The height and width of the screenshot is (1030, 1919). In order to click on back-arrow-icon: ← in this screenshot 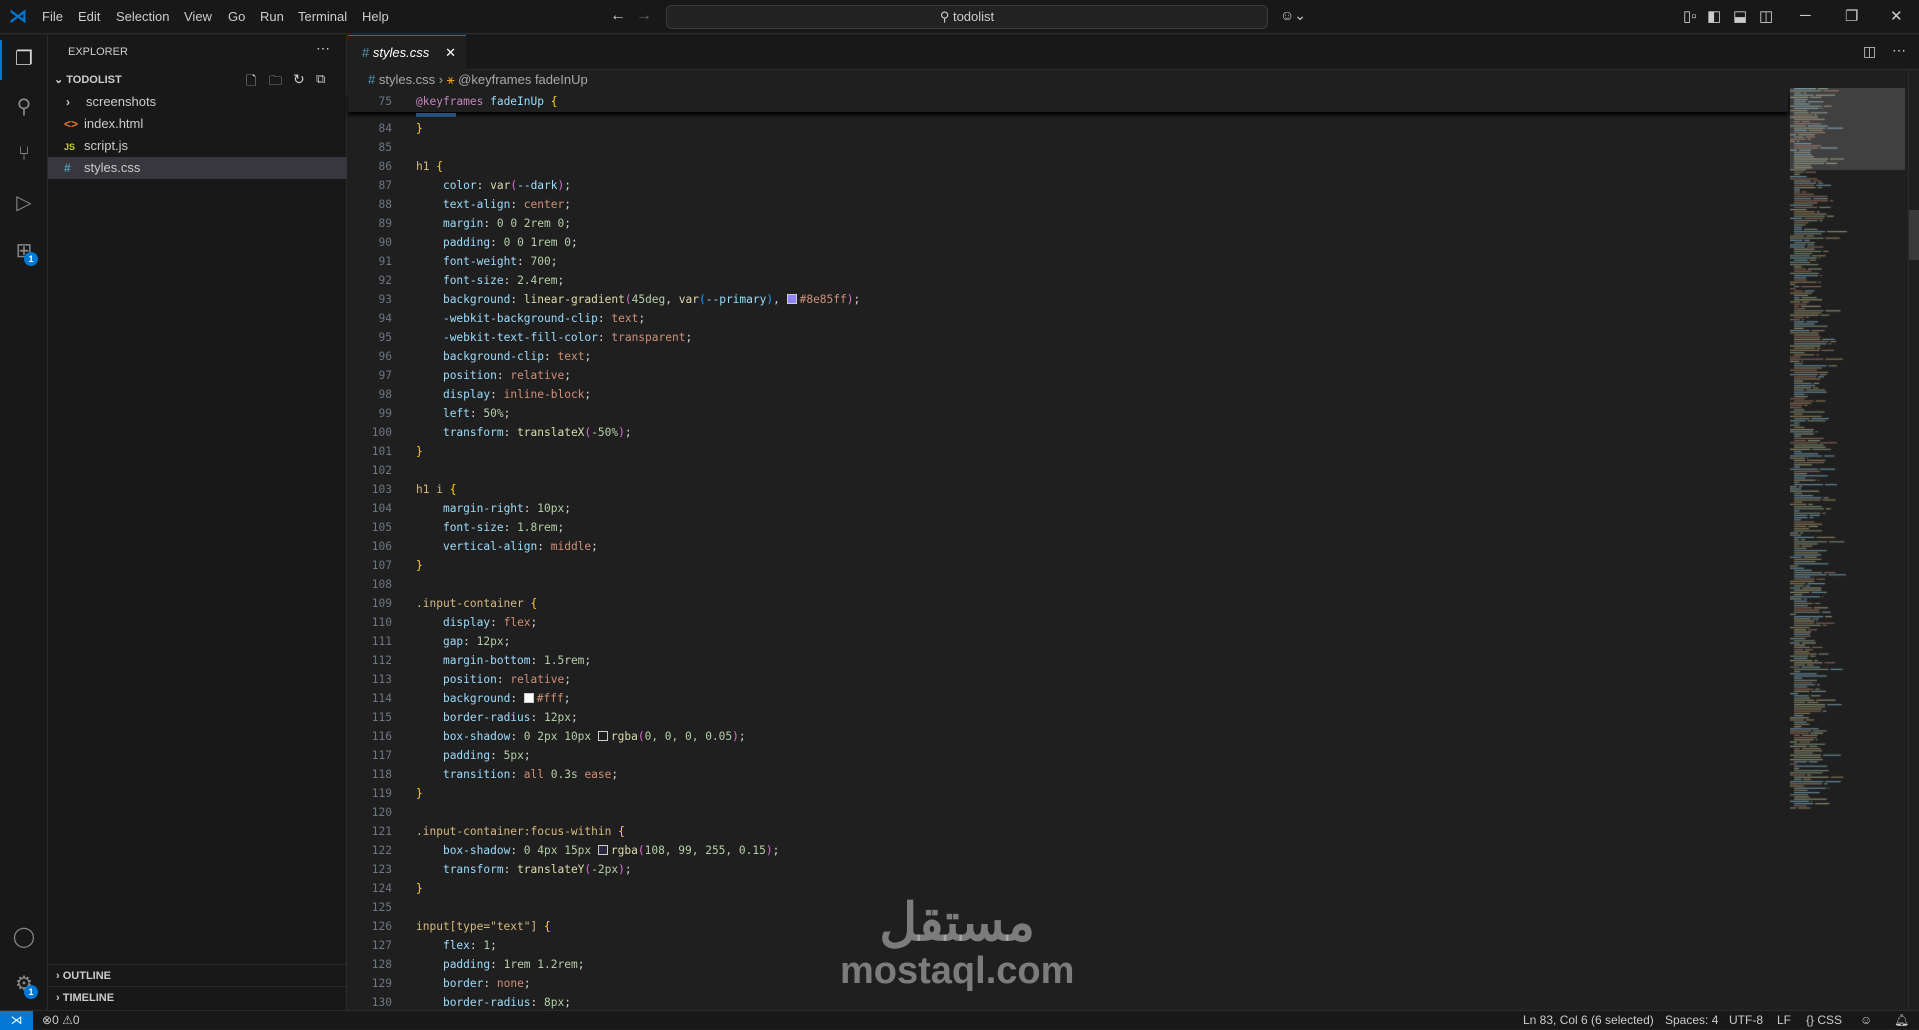, I will do `click(618, 16)`.